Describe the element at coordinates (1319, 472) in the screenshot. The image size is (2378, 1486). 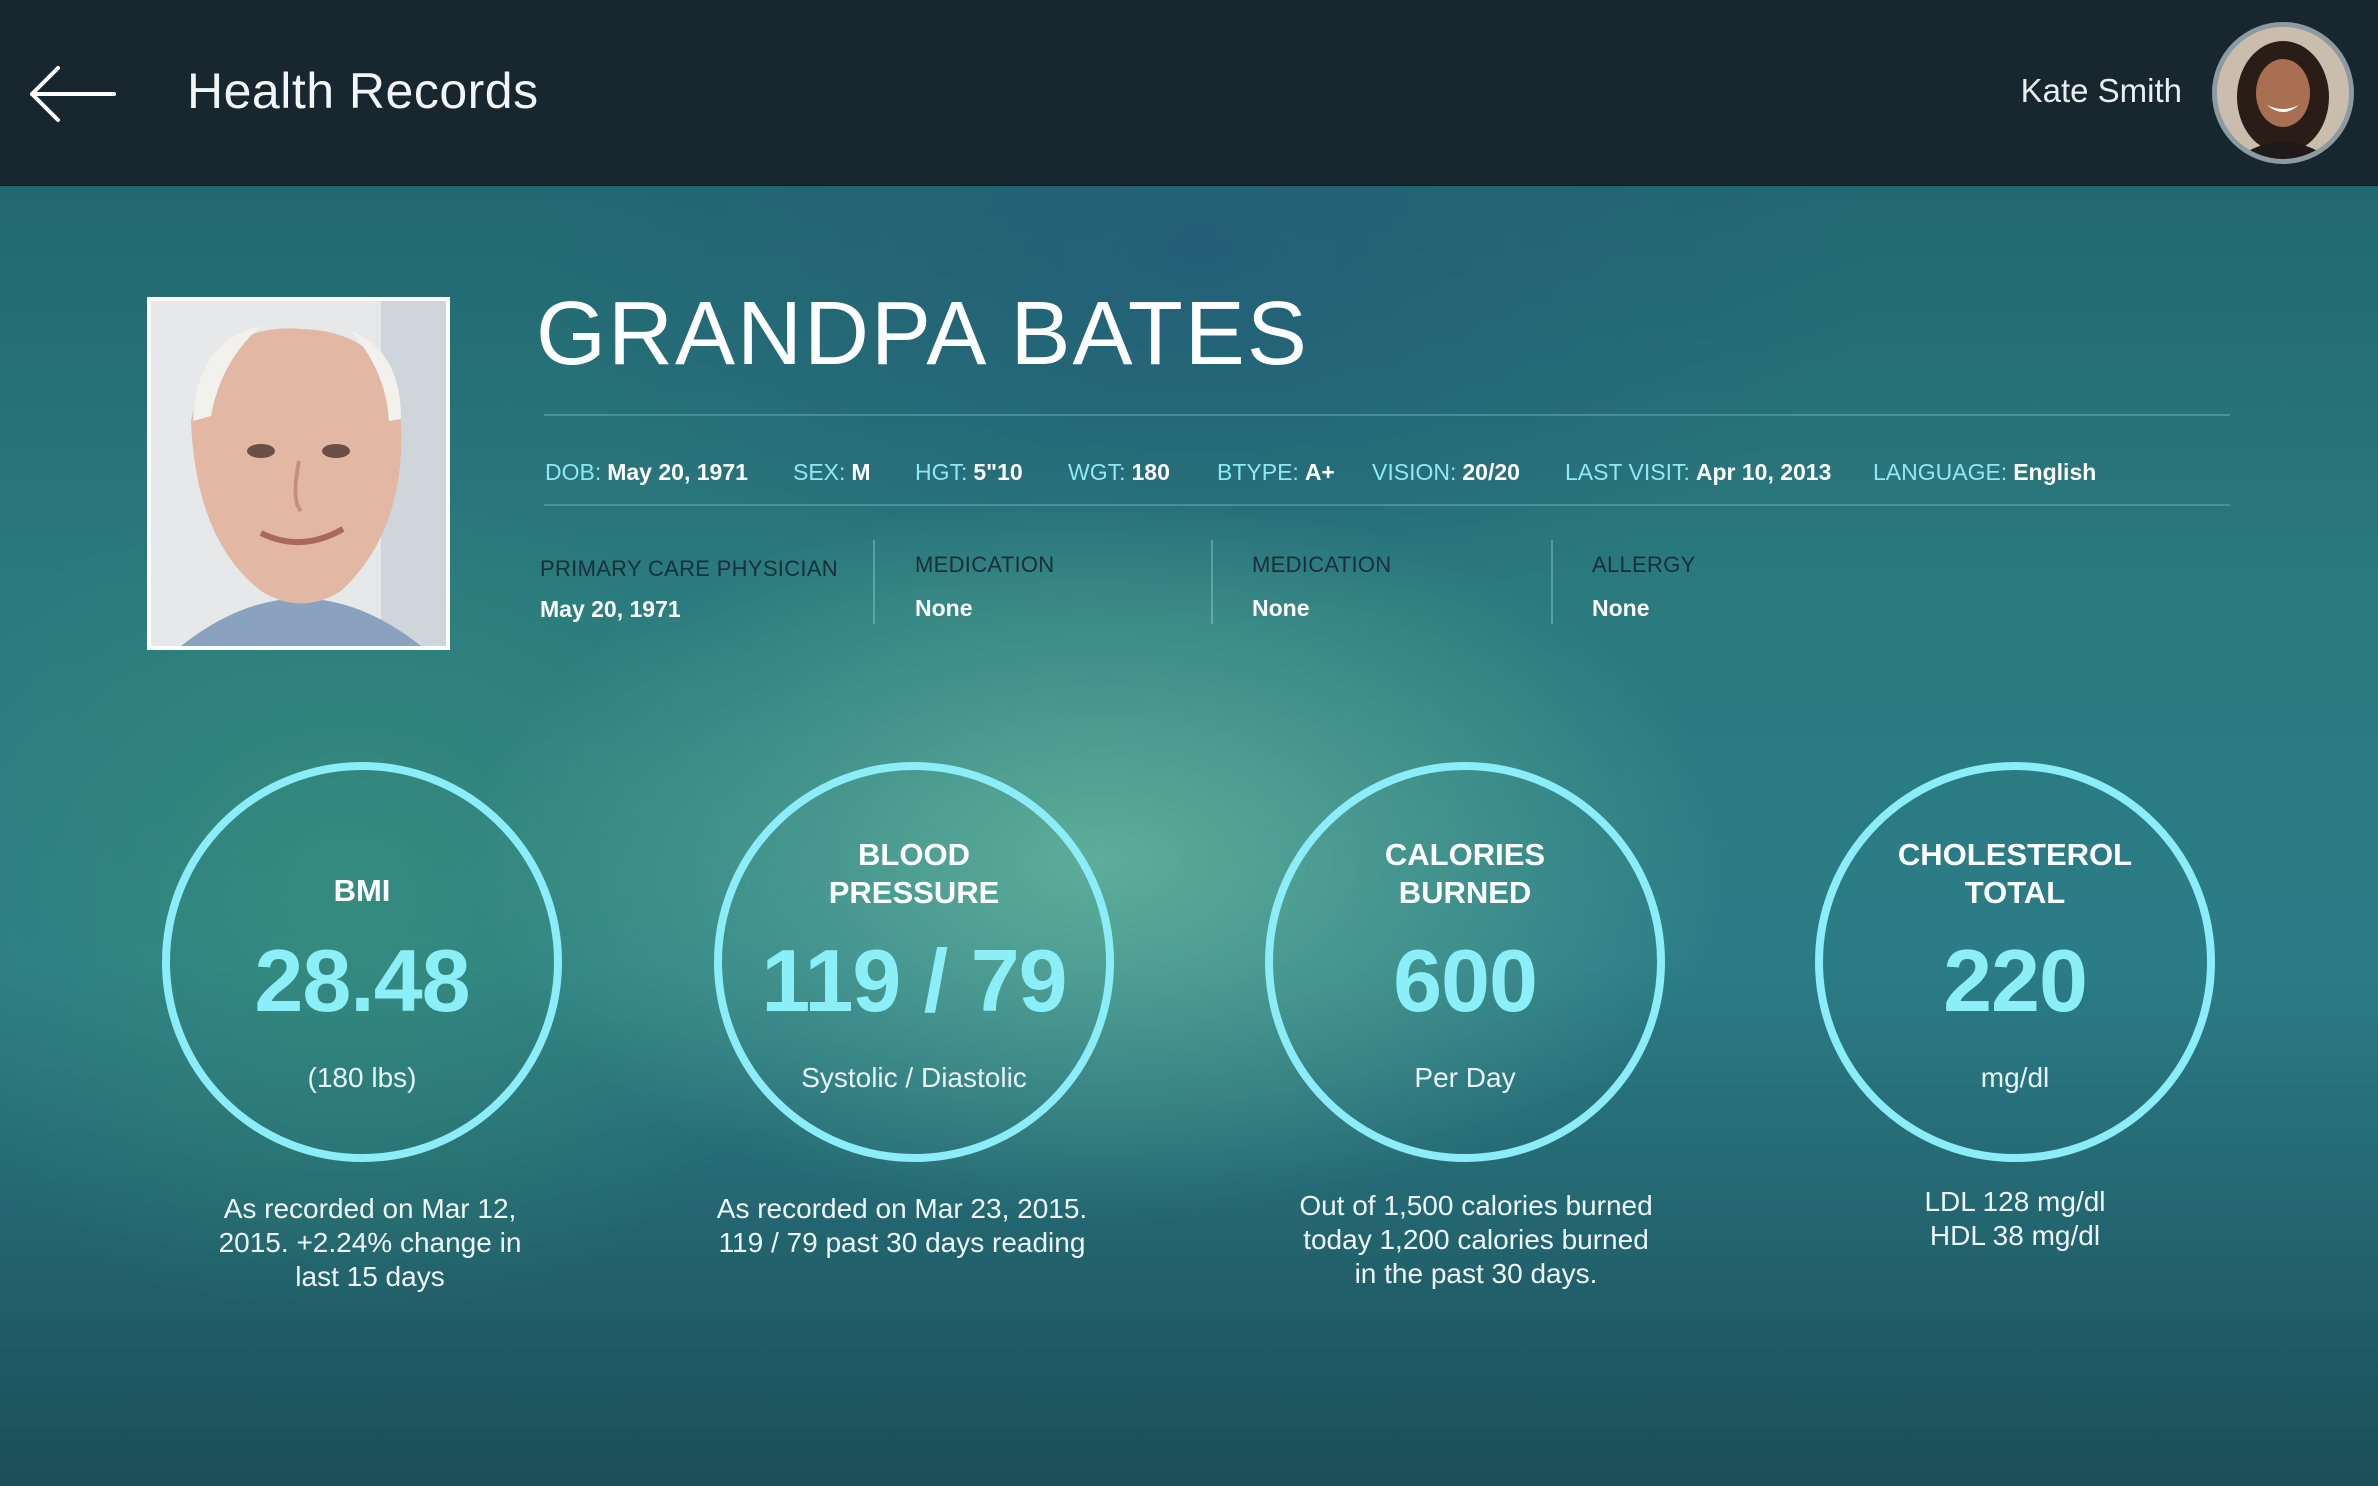
I see `vital-value: A+` at that location.